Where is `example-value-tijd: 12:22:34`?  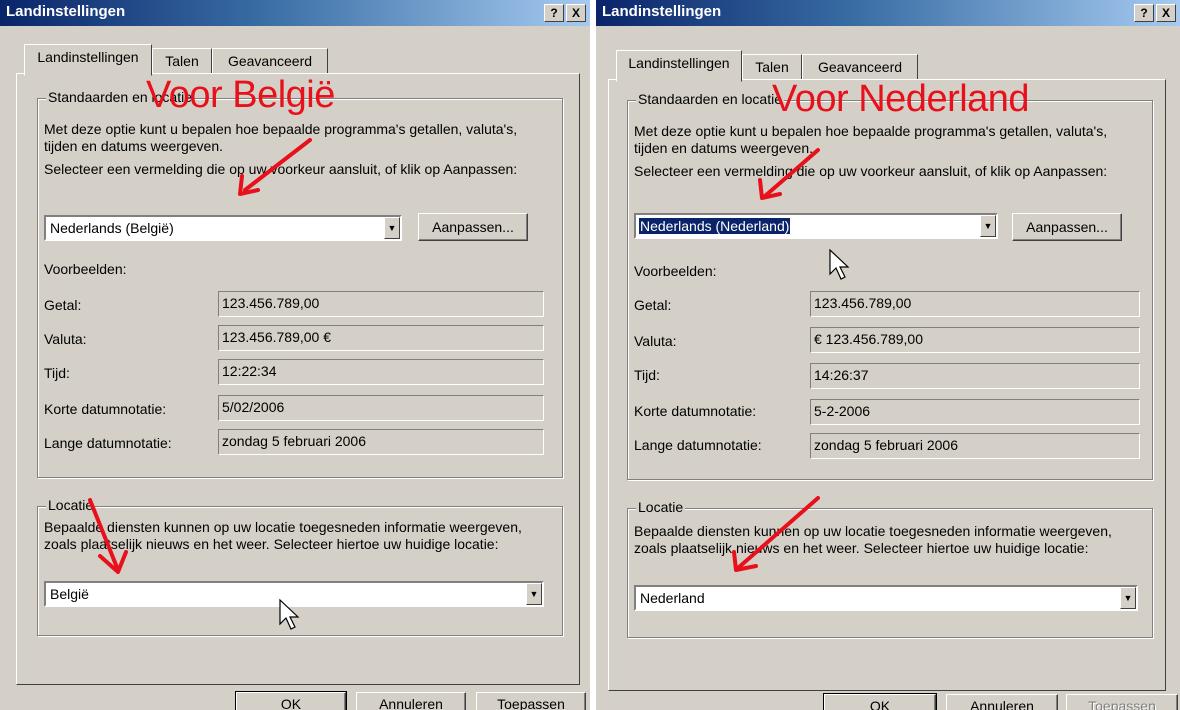
example-value-tijd: 12:22:34 is located at coordinates (381, 372).